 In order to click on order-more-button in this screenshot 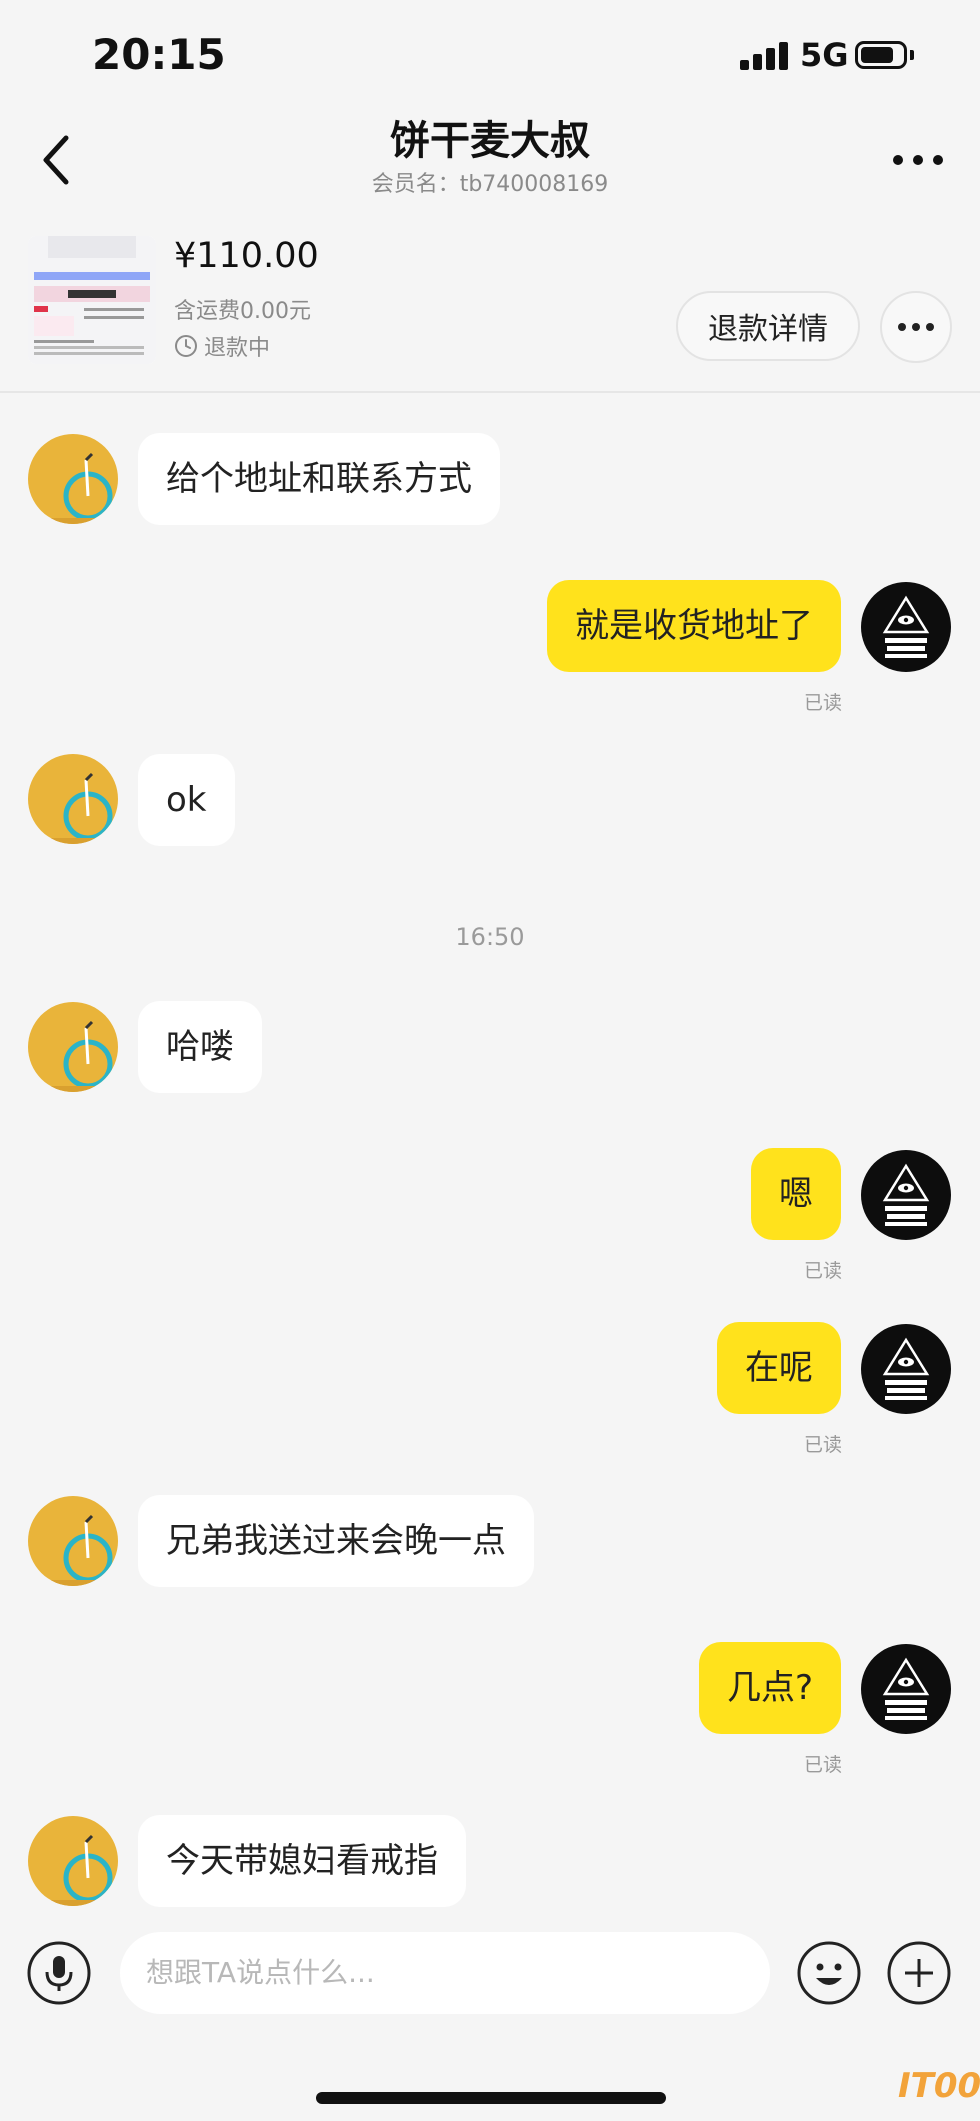, I will do `click(916, 327)`.